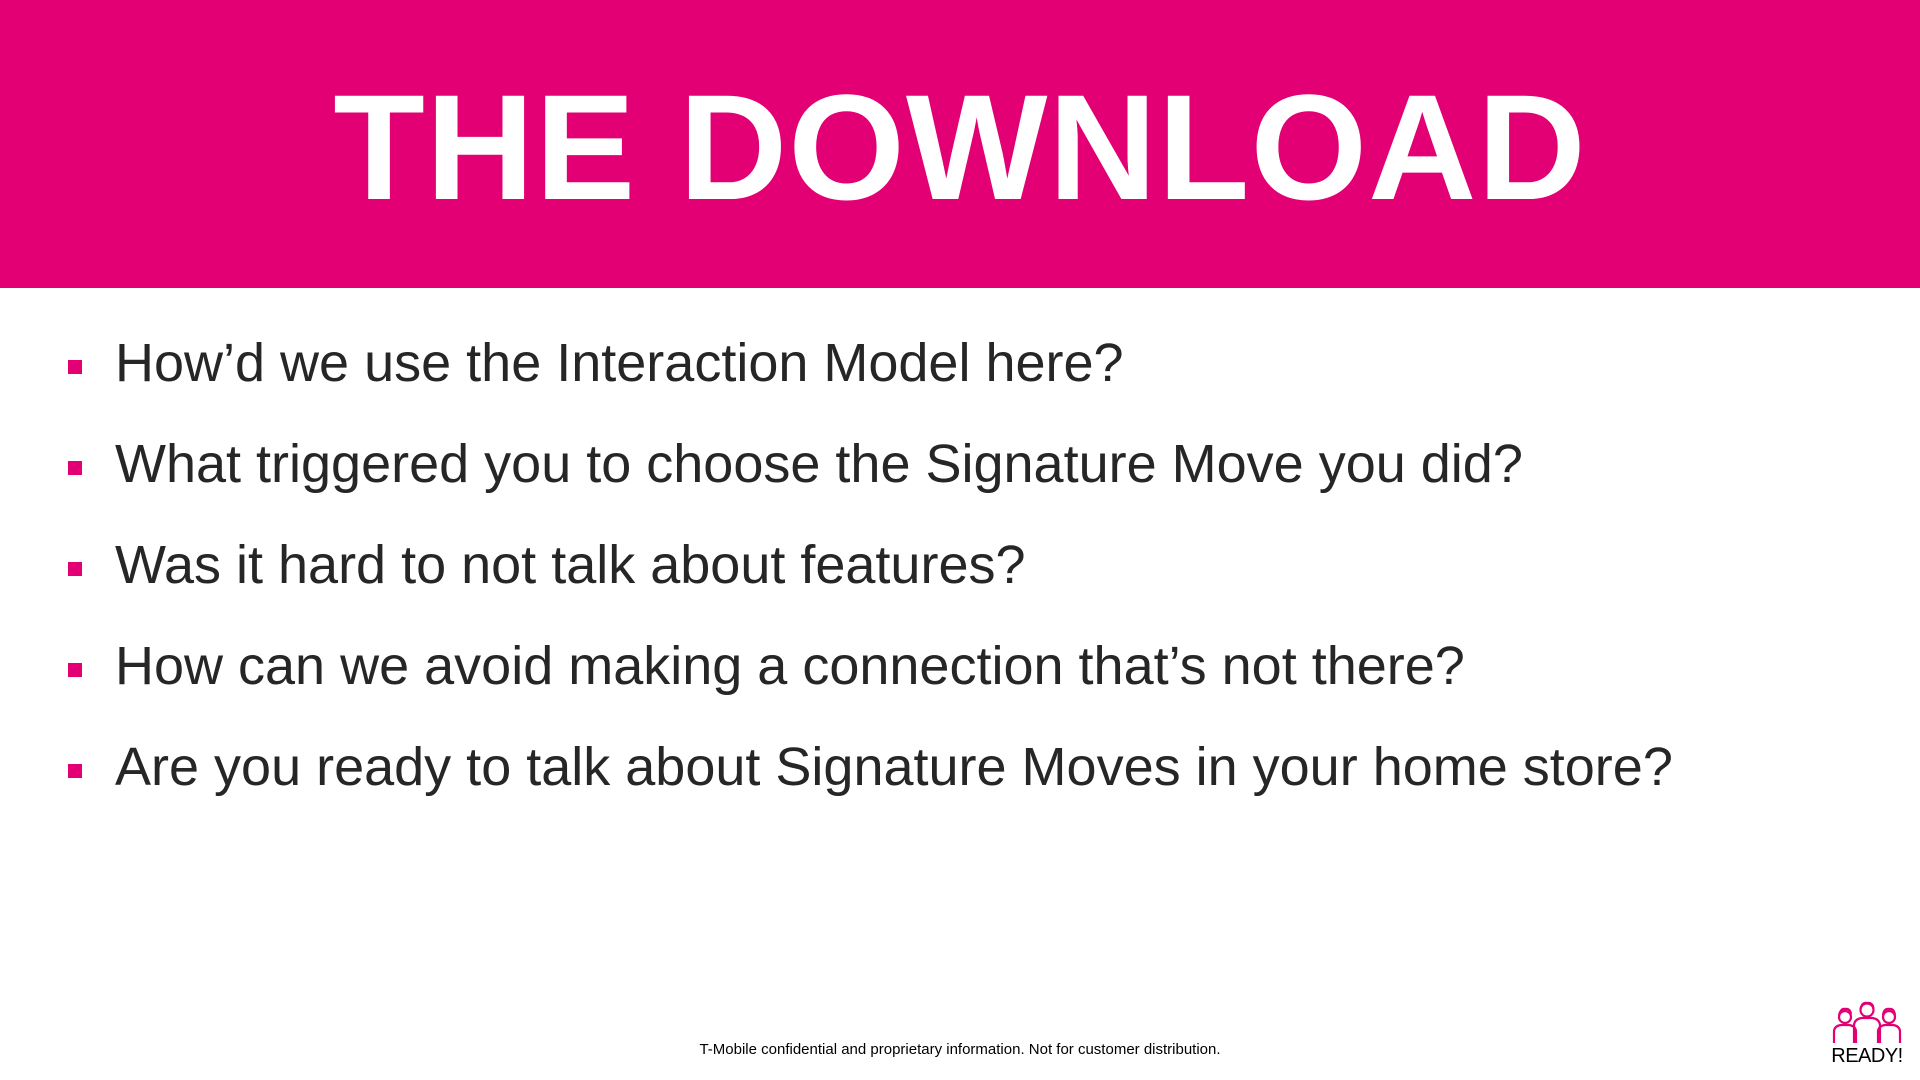 The image size is (1920, 1080). Describe the element at coordinates (1867, 1022) in the screenshot. I see `three-people-icon` at that location.